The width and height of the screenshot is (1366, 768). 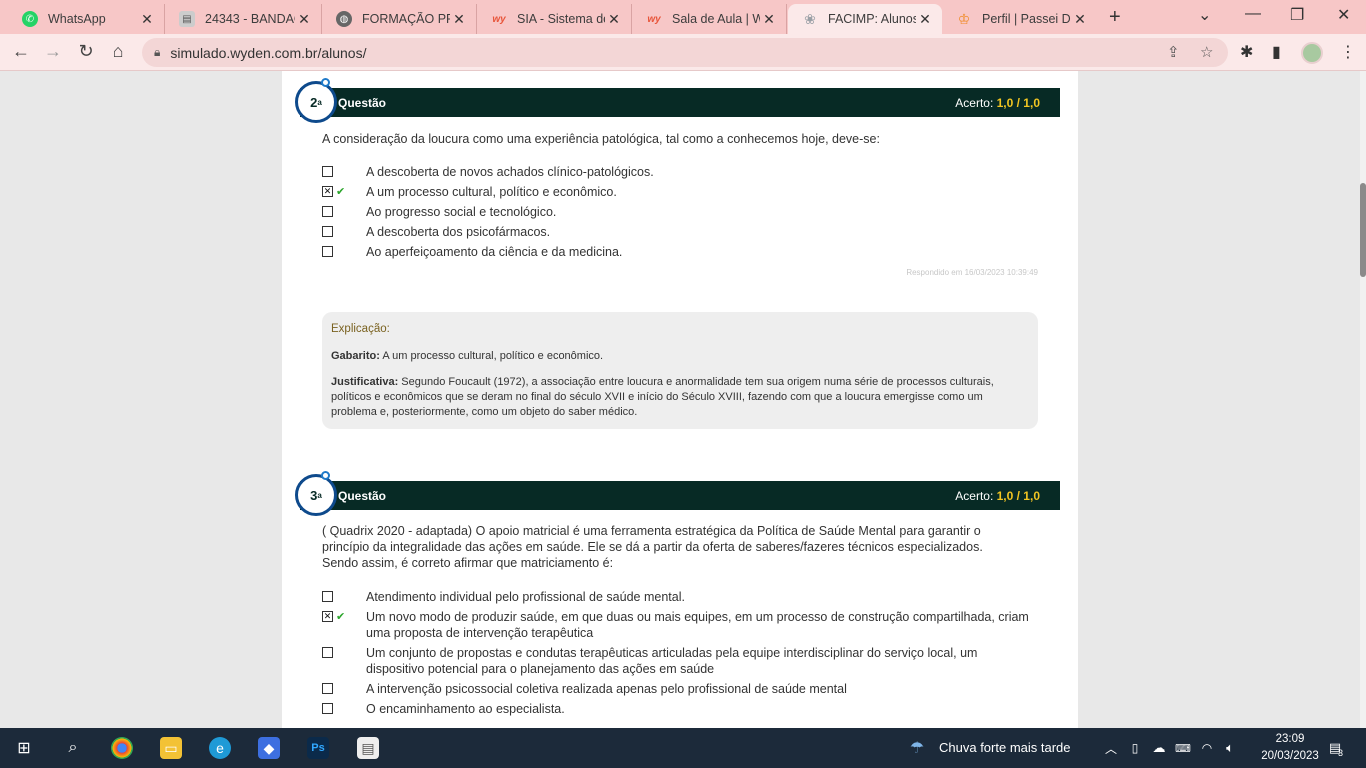 What do you see at coordinates (679, 232) in the screenshot?
I see `answer-option: A descoberta dos psicofármacos.` at bounding box center [679, 232].